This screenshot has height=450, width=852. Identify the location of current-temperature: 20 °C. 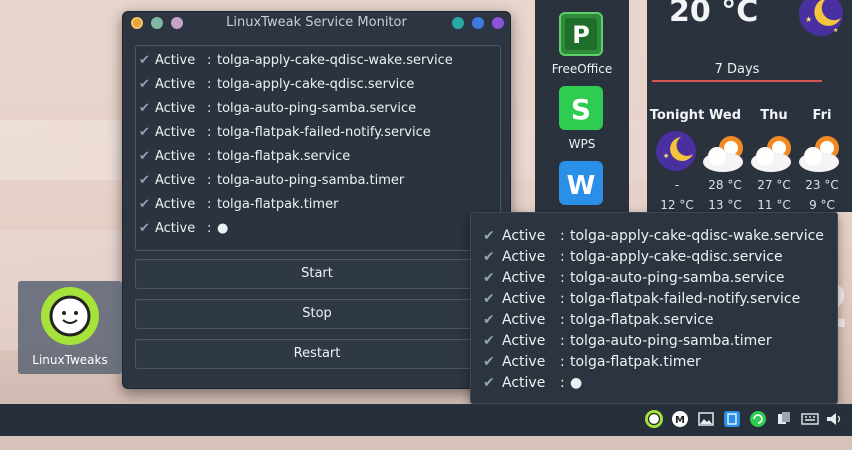
(714, 14).